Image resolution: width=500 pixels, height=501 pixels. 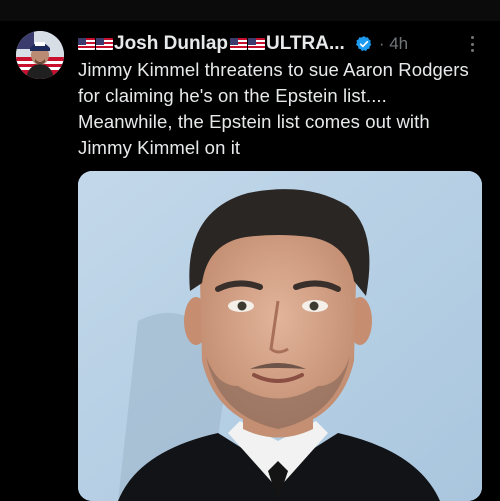 I want to click on author-avatar, so click(x=40, y=55).